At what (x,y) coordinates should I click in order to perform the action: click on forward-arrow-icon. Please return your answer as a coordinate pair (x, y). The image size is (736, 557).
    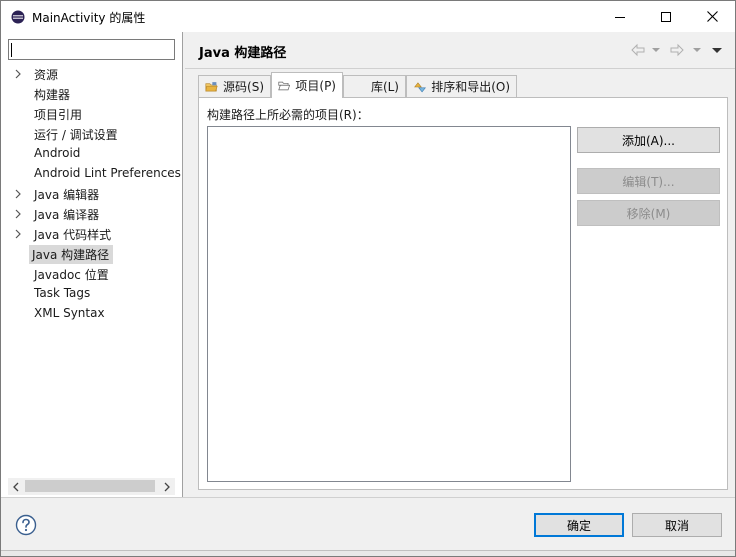
    Looking at the image, I should click on (677, 50).